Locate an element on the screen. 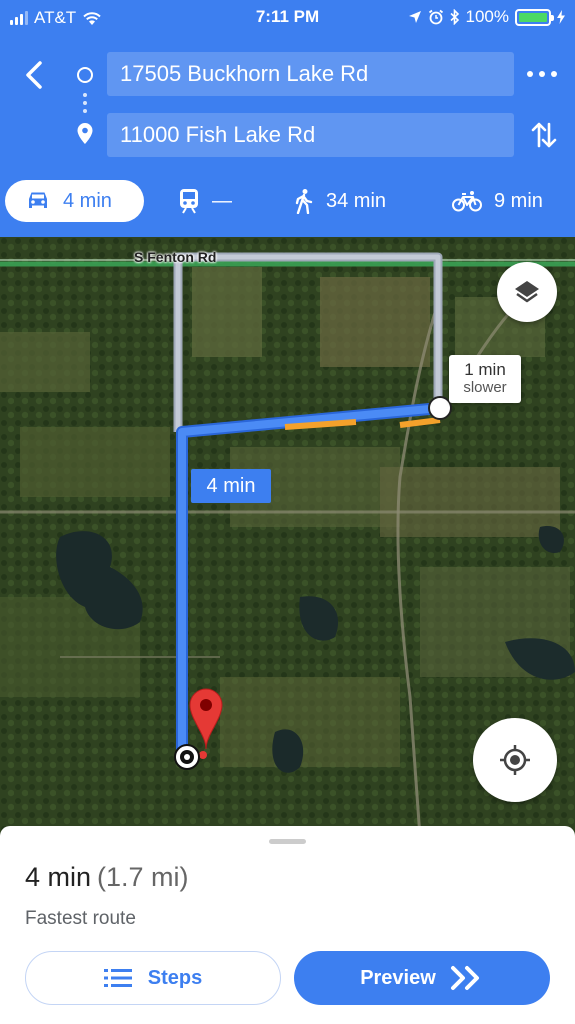  transit-time: — is located at coordinates (222, 200).